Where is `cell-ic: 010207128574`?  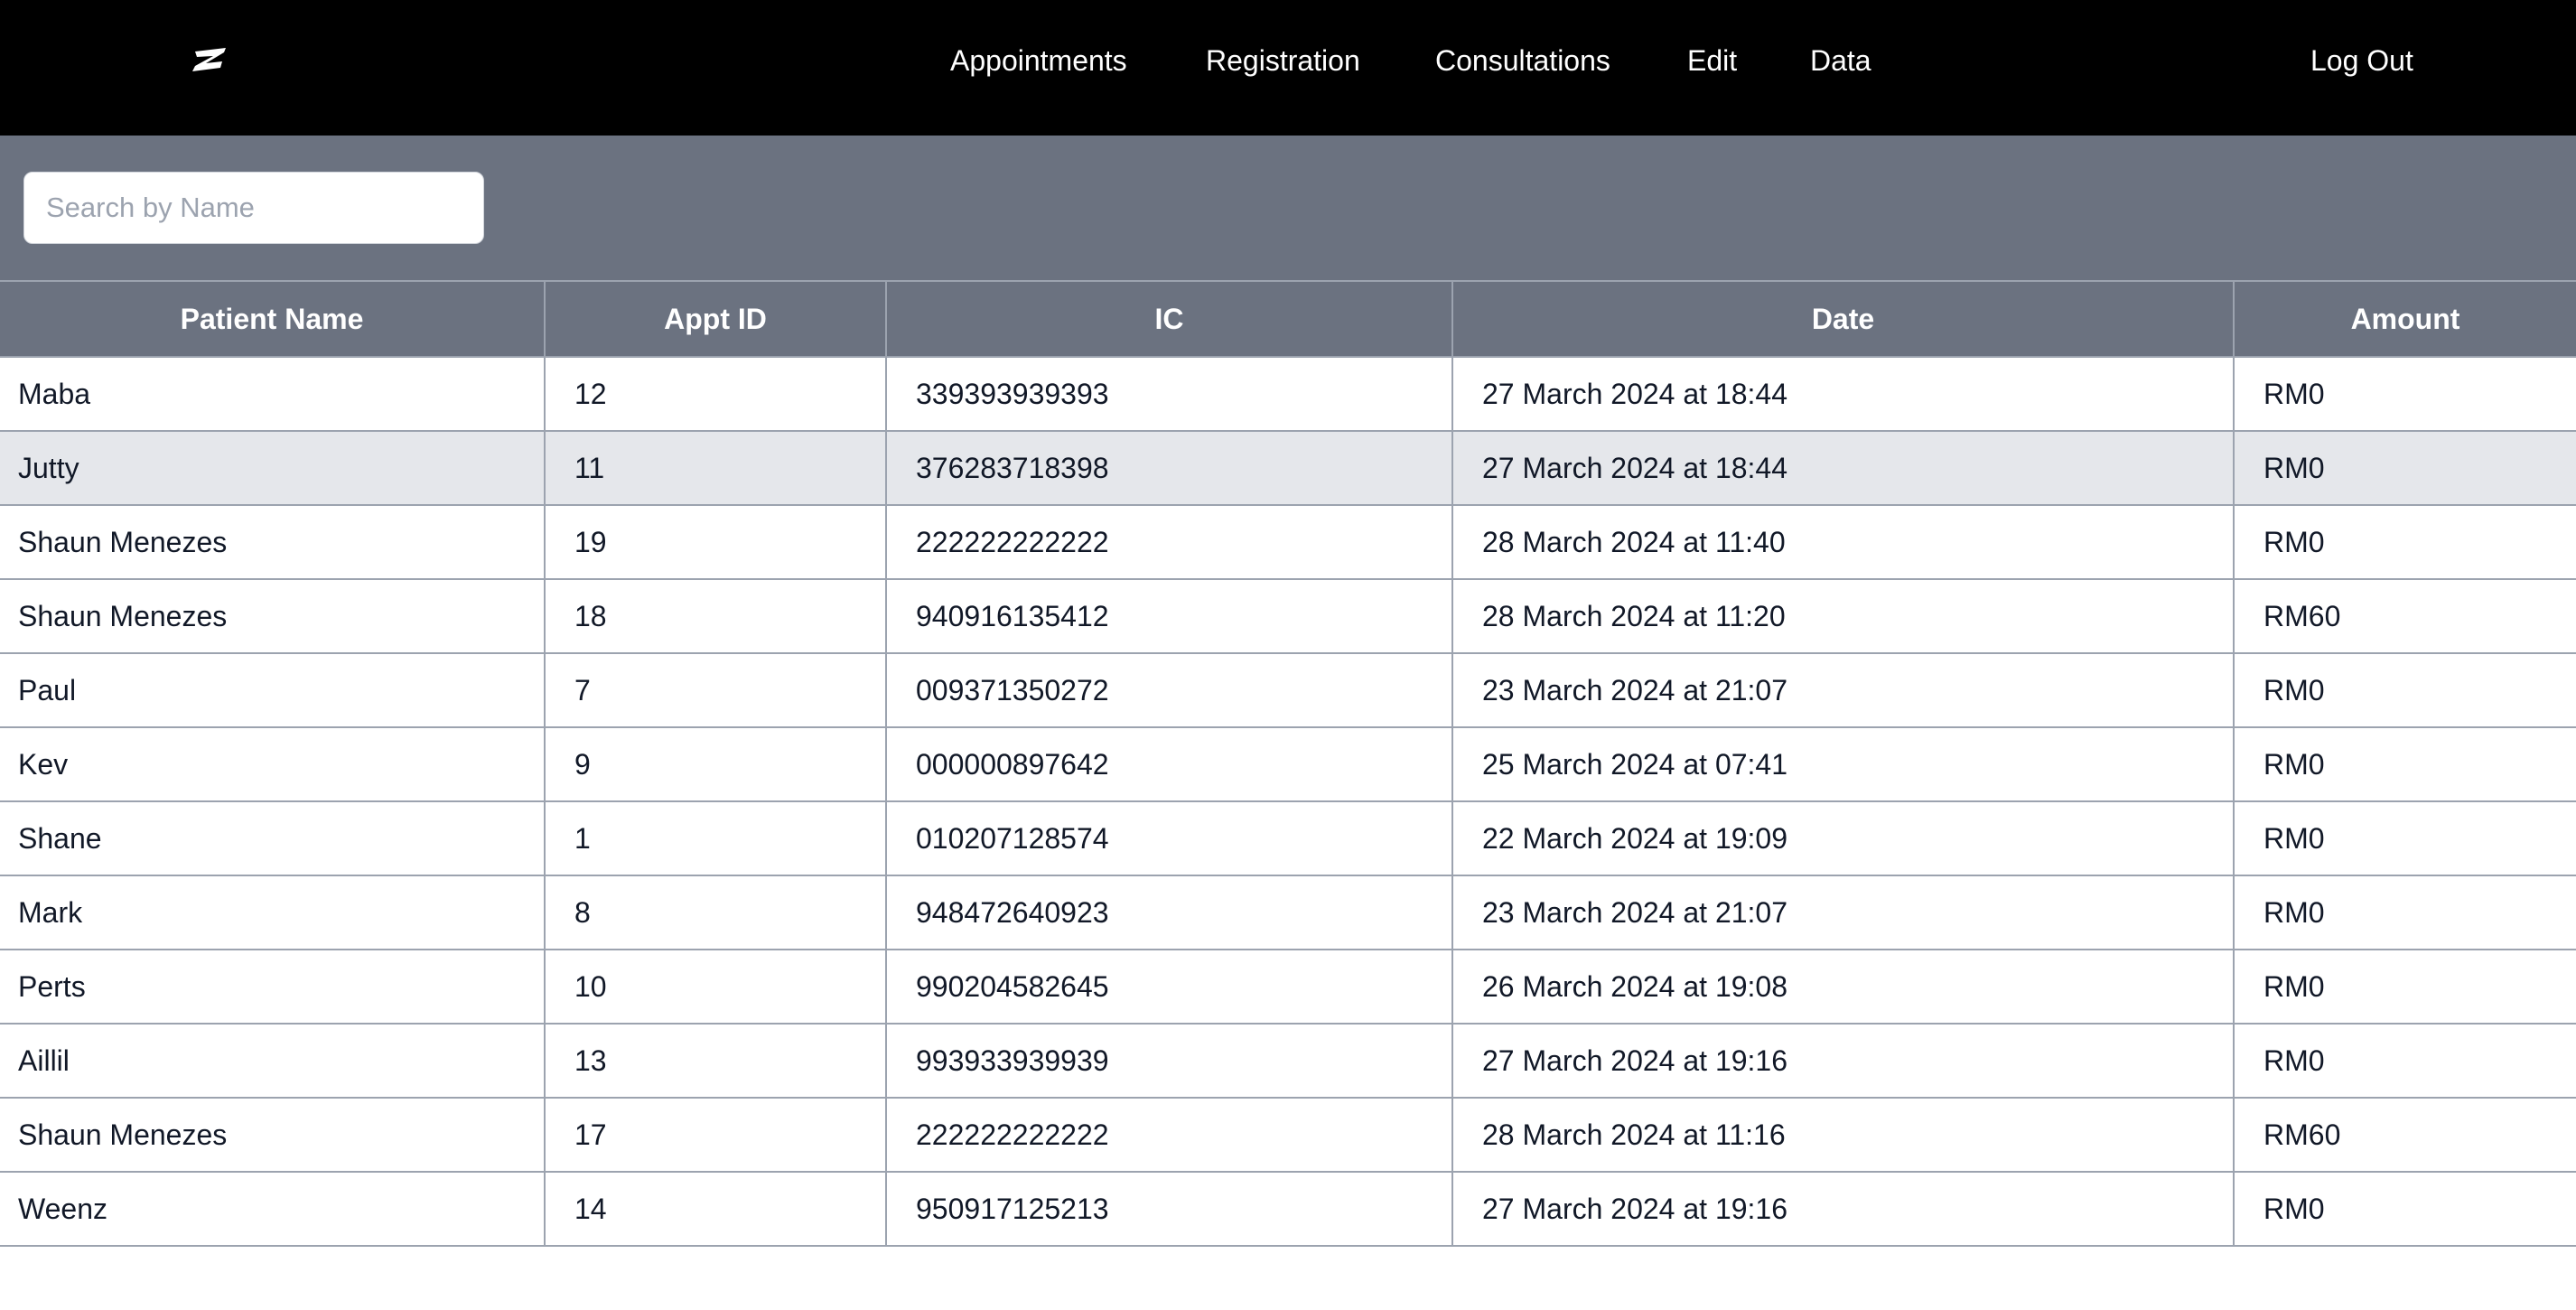 cell-ic: 010207128574 is located at coordinates (1169, 838).